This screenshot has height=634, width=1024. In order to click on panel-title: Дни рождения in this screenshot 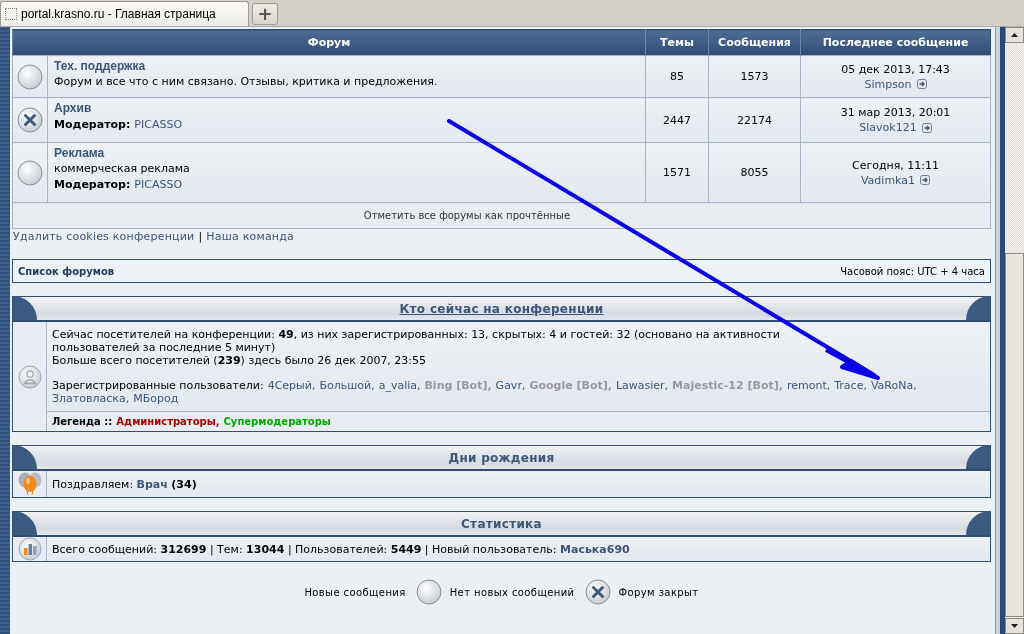, I will do `click(501, 457)`.